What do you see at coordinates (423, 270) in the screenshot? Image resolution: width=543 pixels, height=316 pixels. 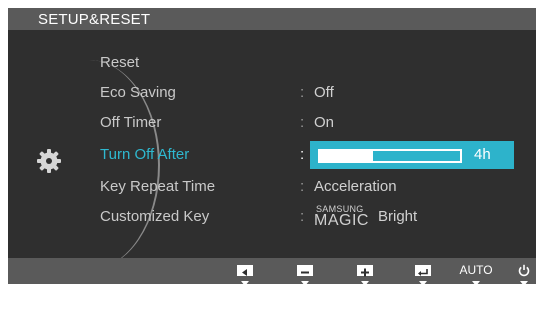 I see `enter-icon` at bounding box center [423, 270].